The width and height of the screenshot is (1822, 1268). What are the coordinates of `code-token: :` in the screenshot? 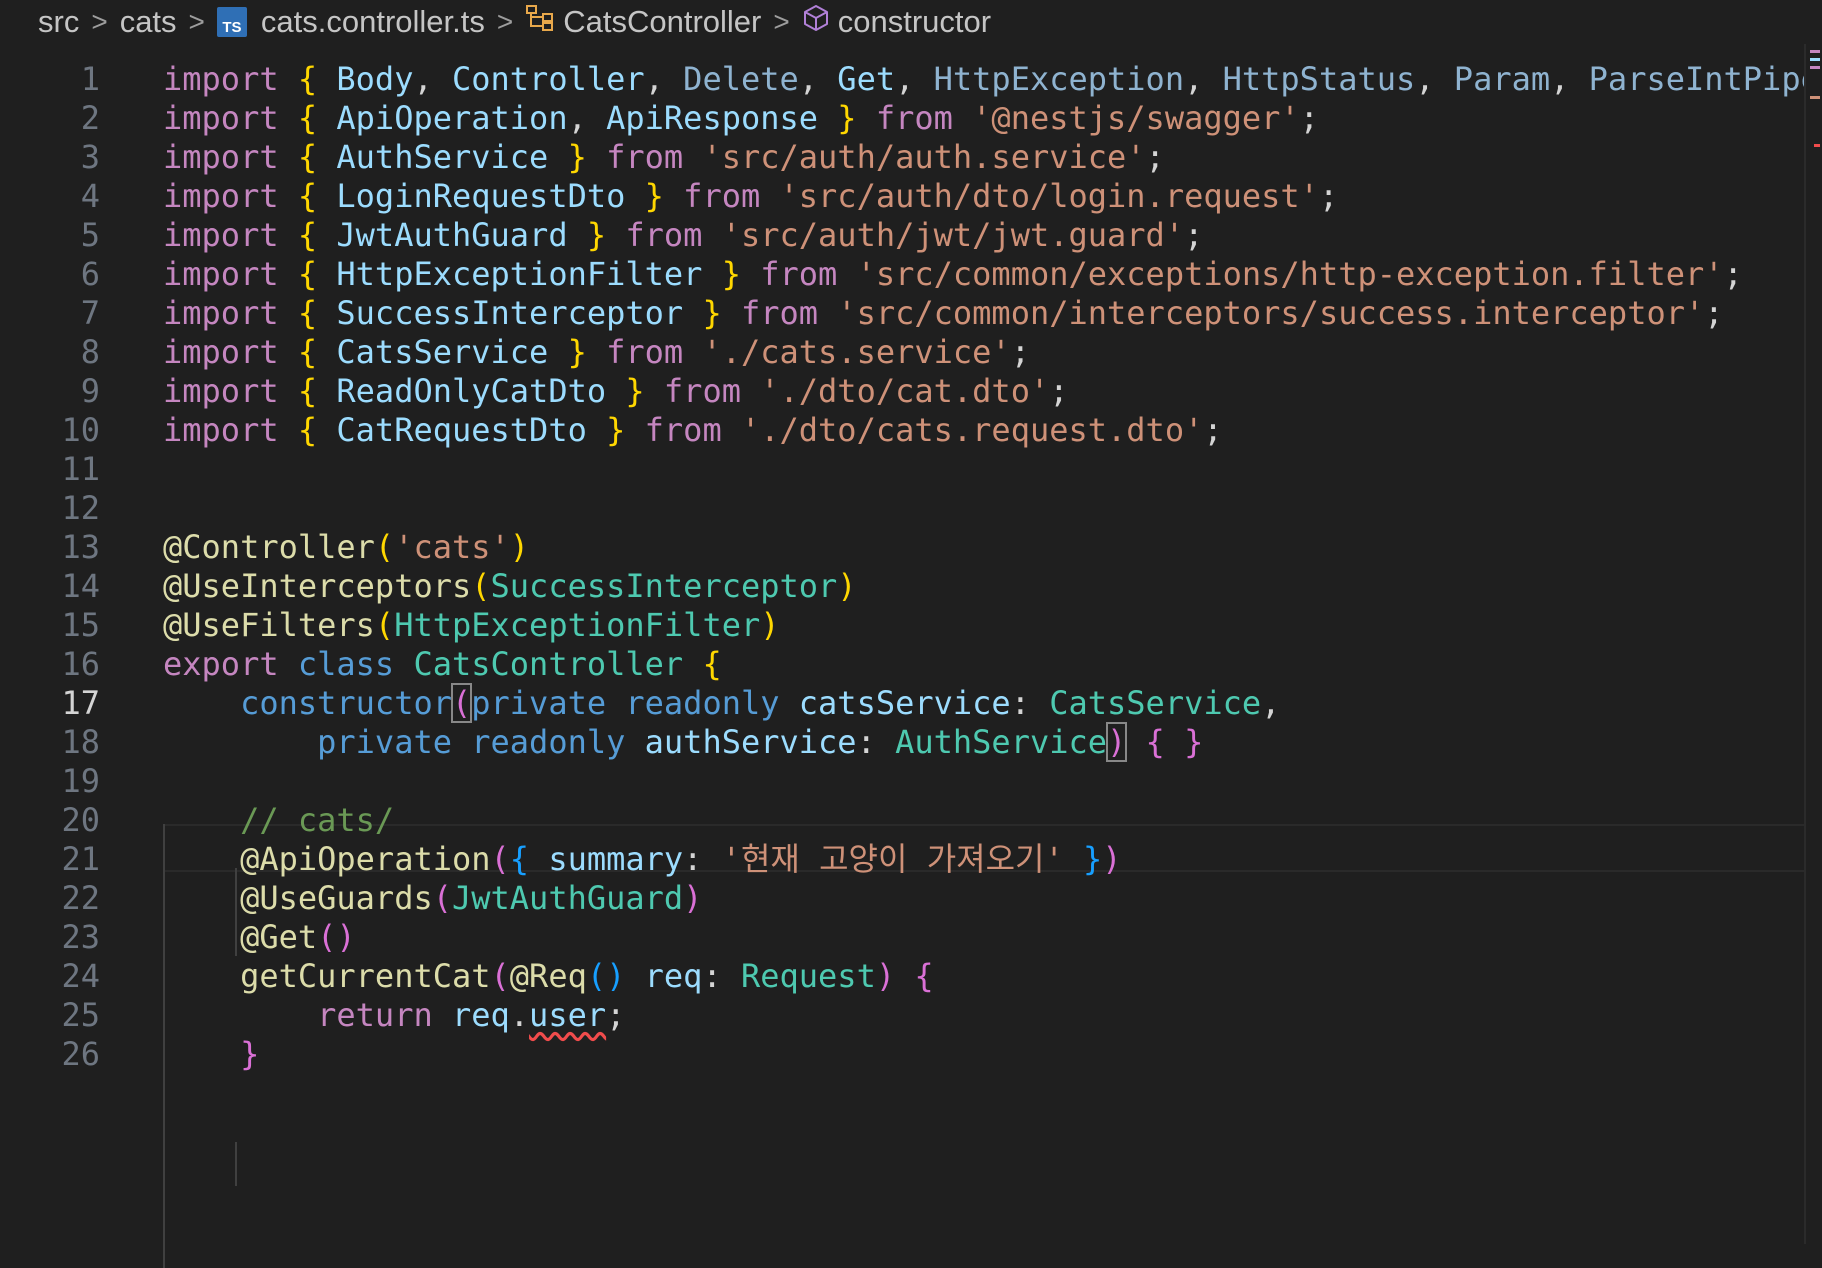 It's located at (702, 859).